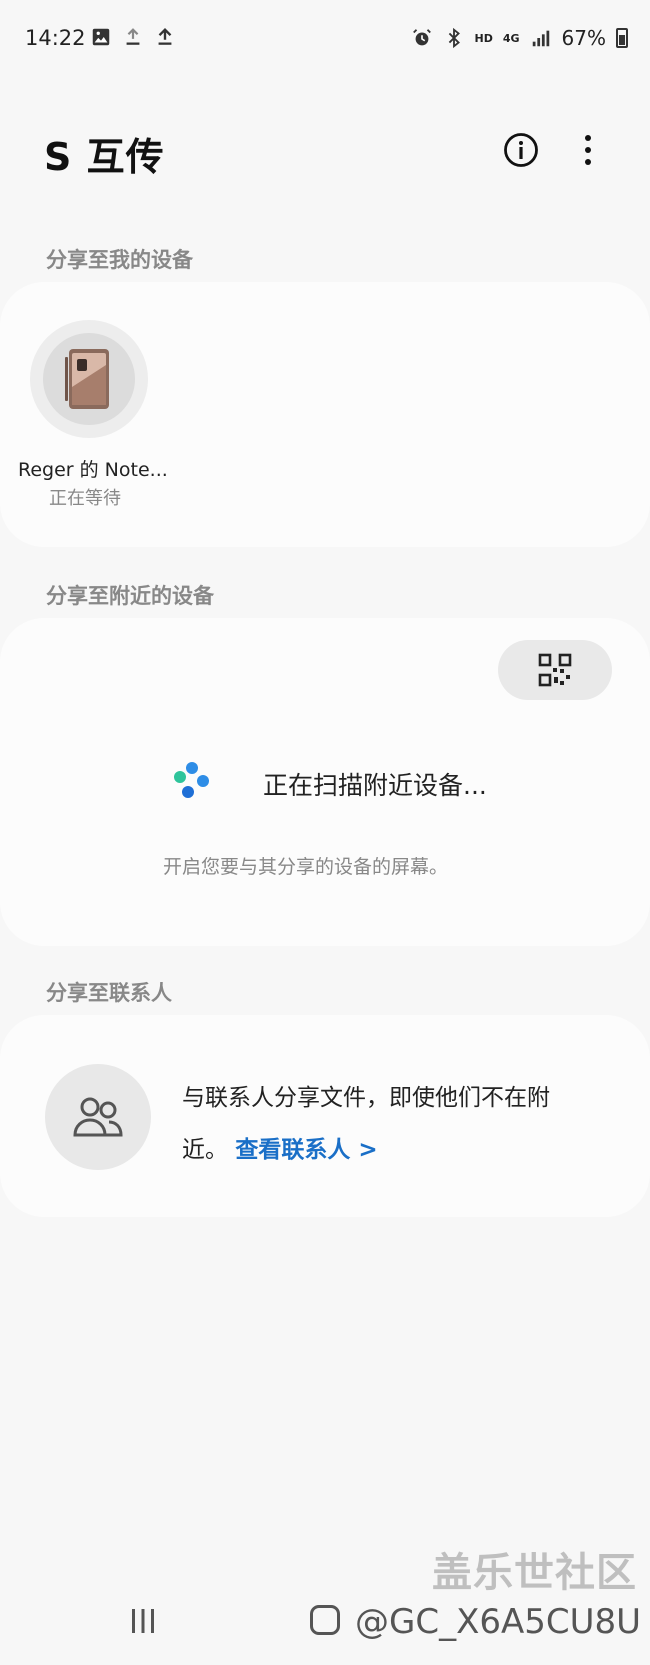  What do you see at coordinates (109, 993) in the screenshot?
I see `section-label-contacts: 分享至联系人` at bounding box center [109, 993].